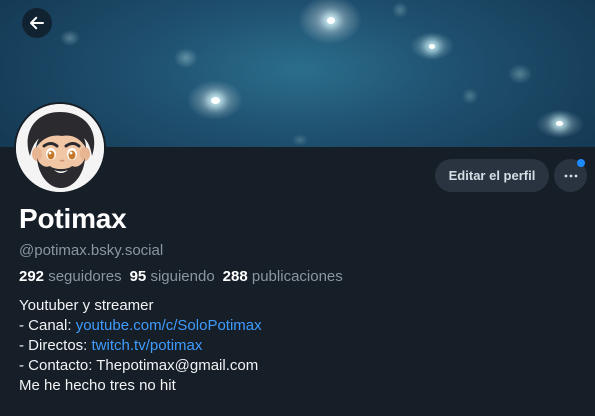  I want to click on following-count: 95, so click(138, 276).